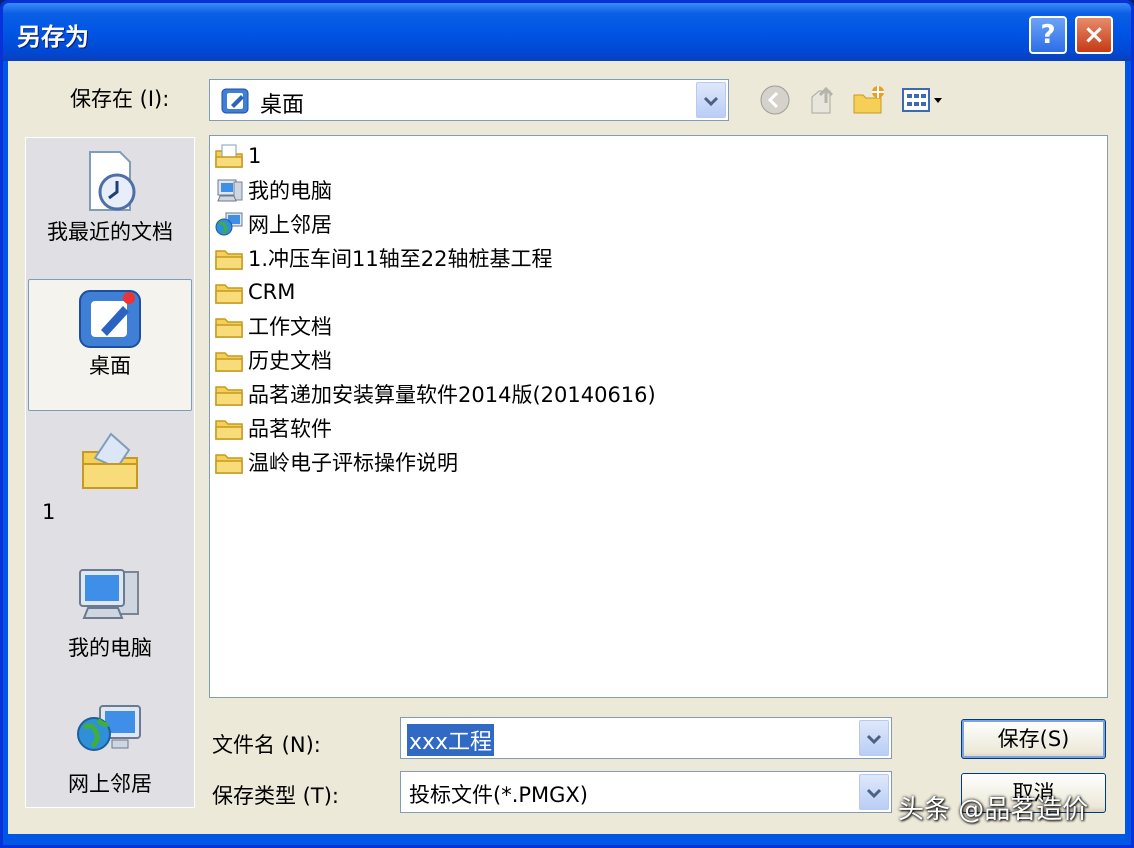 Image resolution: width=1134 pixels, height=848 pixels. I want to click on list-item: 我的电脑, so click(273, 190).